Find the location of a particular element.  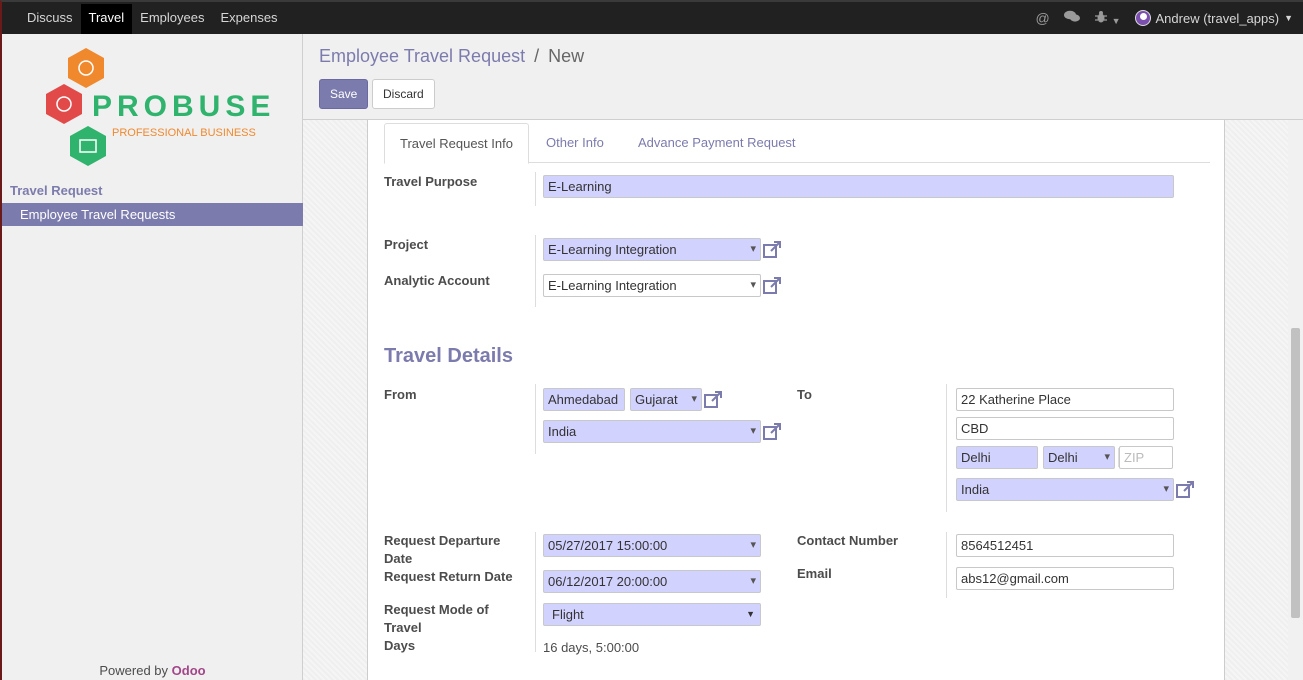

menu-travel: Travel is located at coordinates (106, 19).